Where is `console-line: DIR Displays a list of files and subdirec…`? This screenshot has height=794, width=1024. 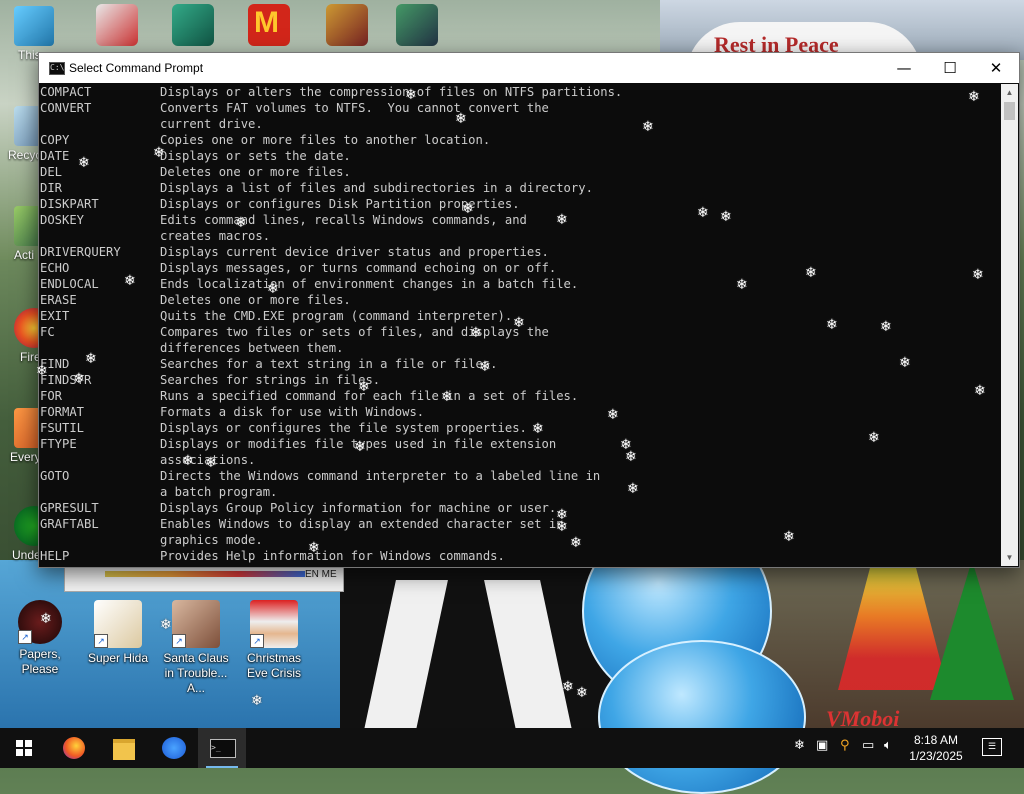 console-line: DIR Displays a list of files and subdirec… is located at coordinates (519, 188).